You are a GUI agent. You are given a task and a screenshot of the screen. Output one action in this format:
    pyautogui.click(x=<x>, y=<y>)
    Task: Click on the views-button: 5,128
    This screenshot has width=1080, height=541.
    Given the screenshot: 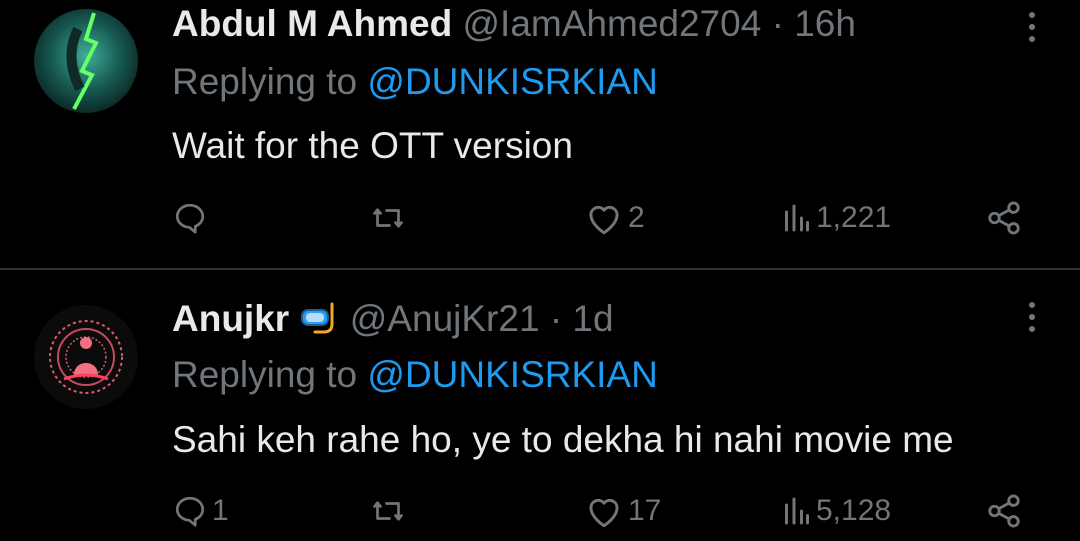 What is the action you would take?
    pyautogui.click(x=836, y=511)
    